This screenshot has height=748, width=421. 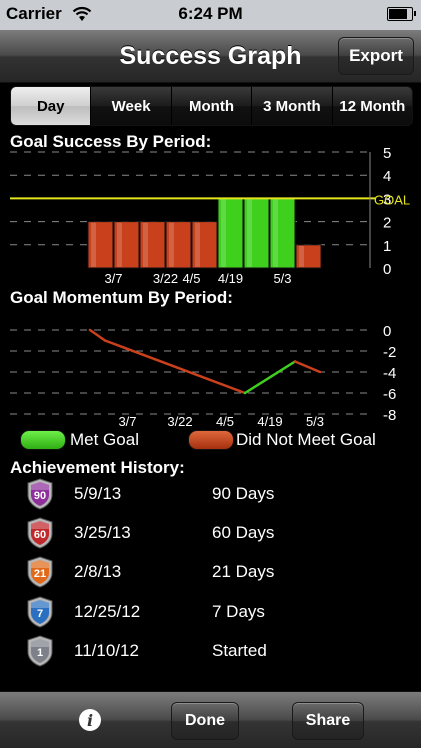 I want to click on achievement-row: 90 5/9/13 90 Days, so click(x=216, y=496).